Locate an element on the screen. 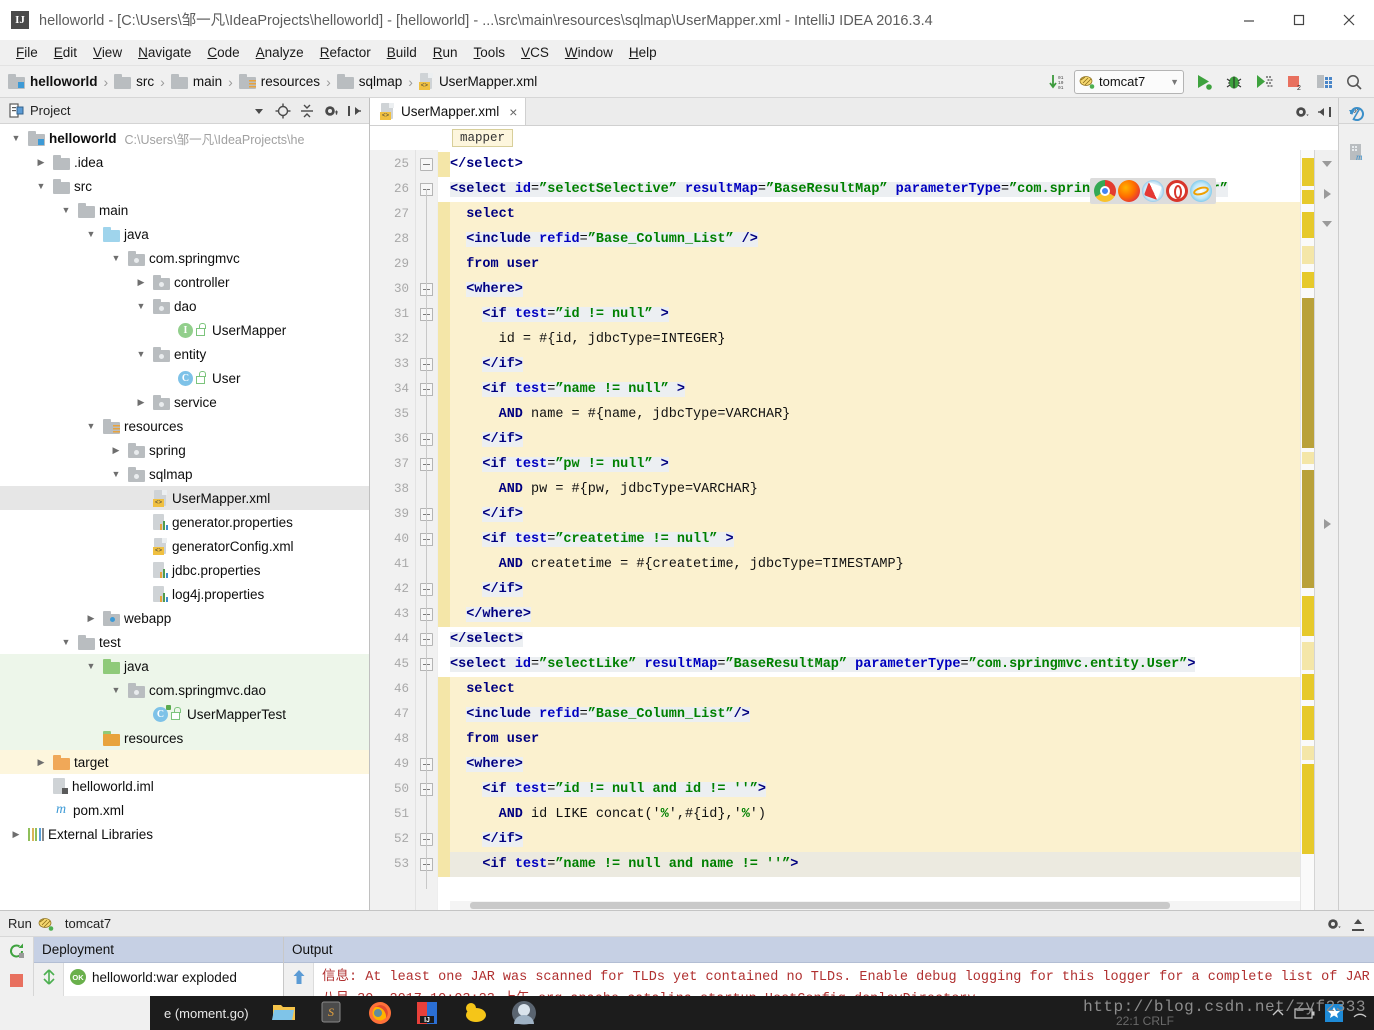 The height and width of the screenshot is (1030, 1374). tree-node-service: ▶ service is located at coordinates (184, 402).